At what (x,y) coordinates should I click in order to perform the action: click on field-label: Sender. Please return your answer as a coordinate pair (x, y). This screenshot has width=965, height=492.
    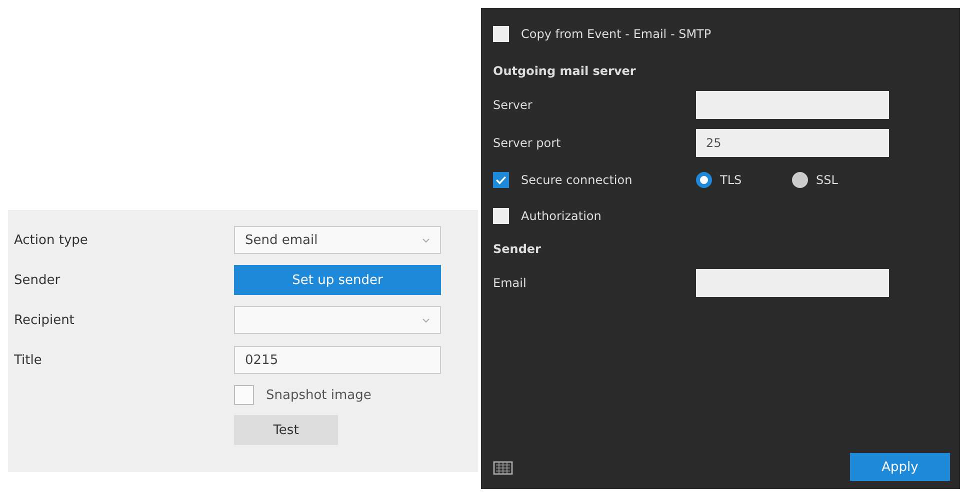
    Looking at the image, I should click on (37, 280).